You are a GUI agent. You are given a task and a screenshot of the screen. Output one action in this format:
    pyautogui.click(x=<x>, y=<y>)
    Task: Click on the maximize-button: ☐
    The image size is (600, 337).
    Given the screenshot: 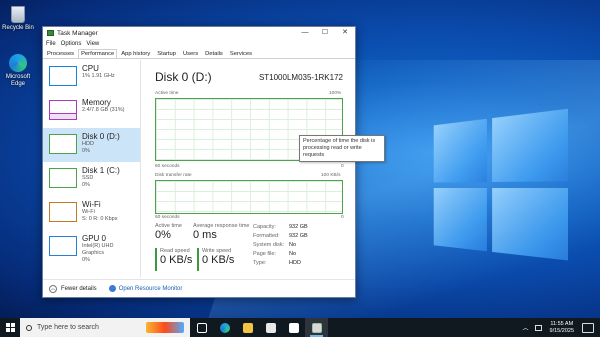 What is the action you would take?
    pyautogui.click(x=325, y=33)
    